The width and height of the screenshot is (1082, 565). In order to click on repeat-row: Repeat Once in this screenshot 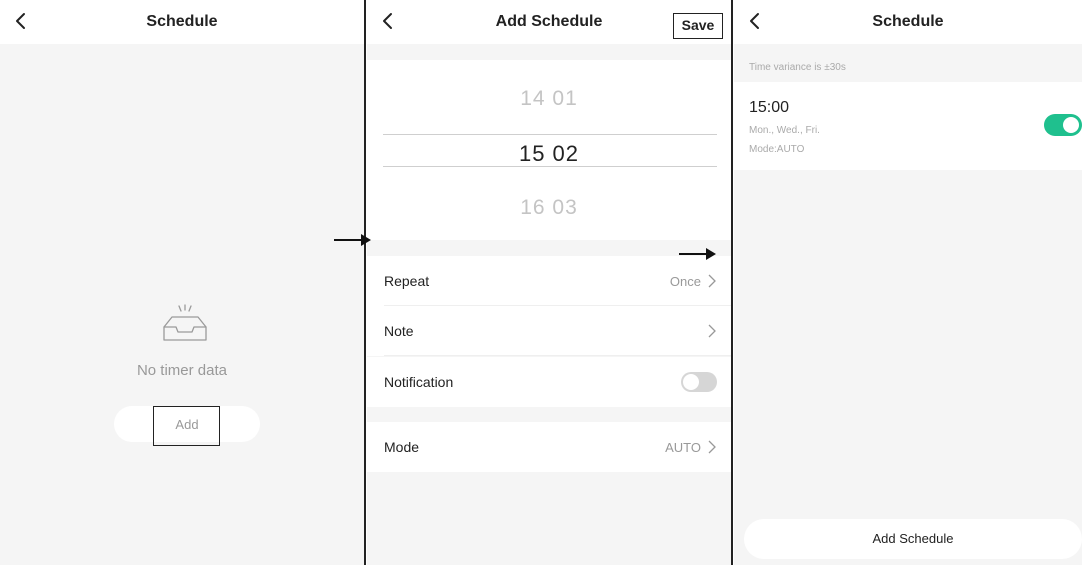, I will do `click(549, 281)`.